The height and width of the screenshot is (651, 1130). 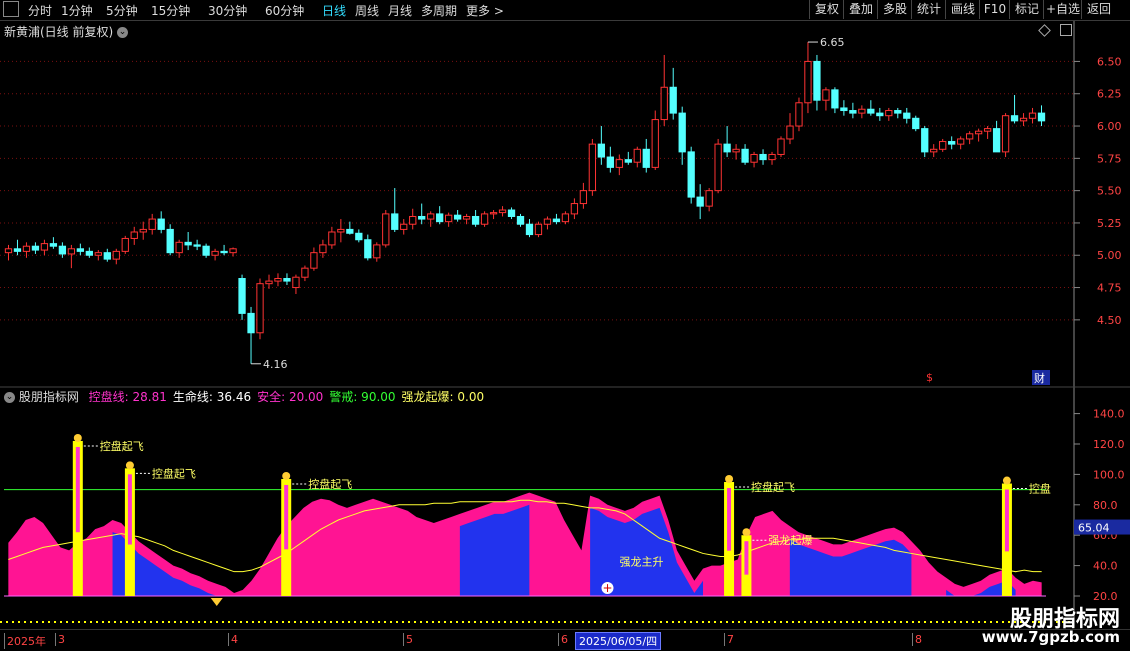 I want to click on toolbar-button-4: 画线, so click(x=962, y=9).